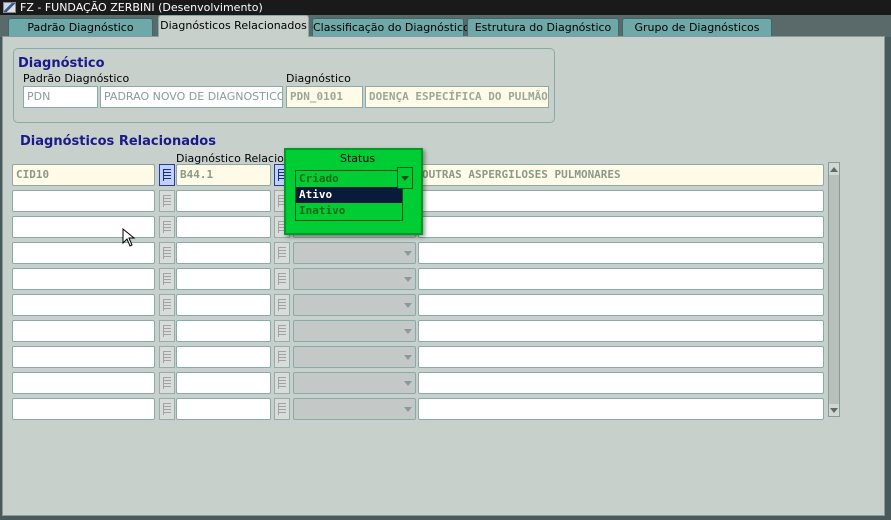 The height and width of the screenshot is (520, 891). I want to click on scroll-up-button, so click(834, 169).